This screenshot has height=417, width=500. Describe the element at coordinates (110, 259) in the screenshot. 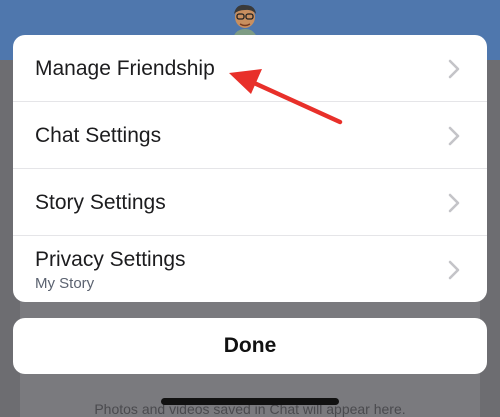

I see `menu-item-label: Privacy Settings` at that location.